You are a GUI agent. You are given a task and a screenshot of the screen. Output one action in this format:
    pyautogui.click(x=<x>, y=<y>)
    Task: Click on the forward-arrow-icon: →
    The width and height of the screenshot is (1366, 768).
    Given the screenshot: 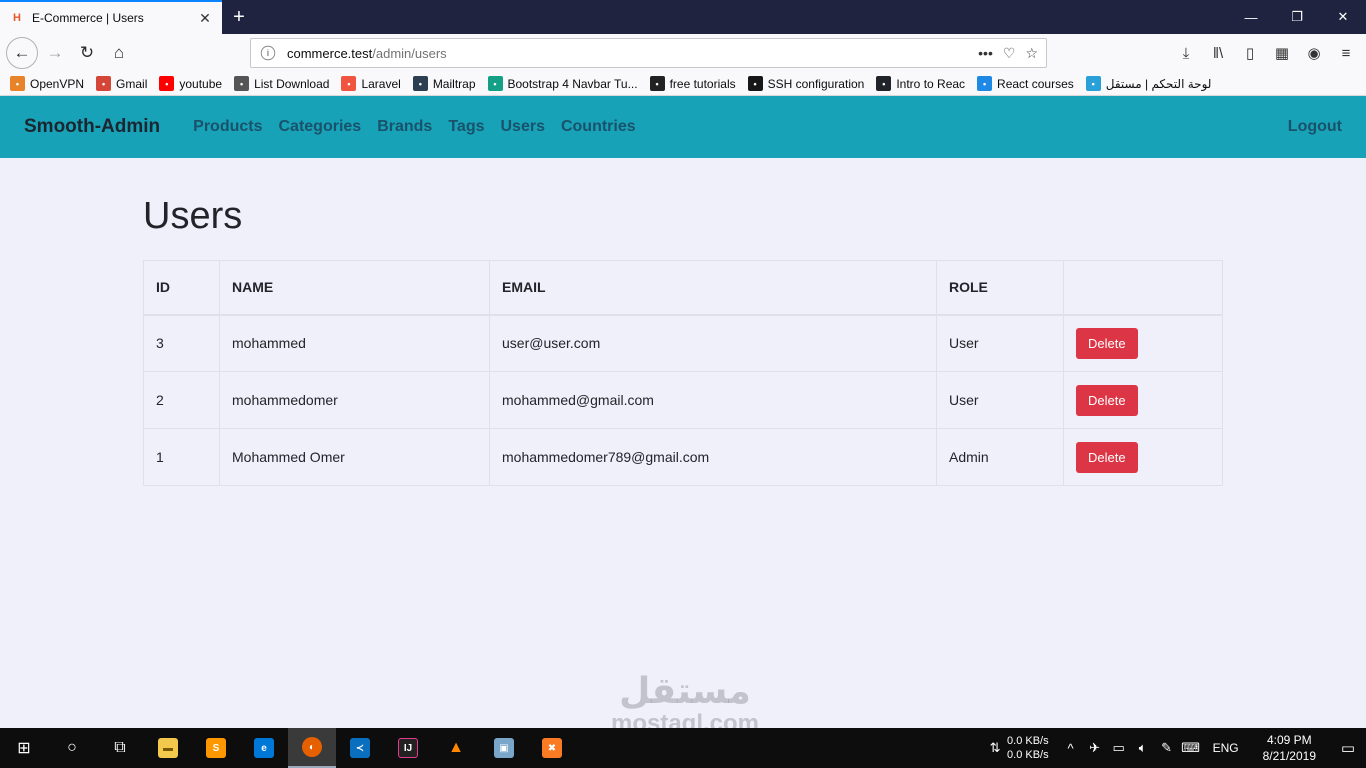 What is the action you would take?
    pyautogui.click(x=55, y=53)
    